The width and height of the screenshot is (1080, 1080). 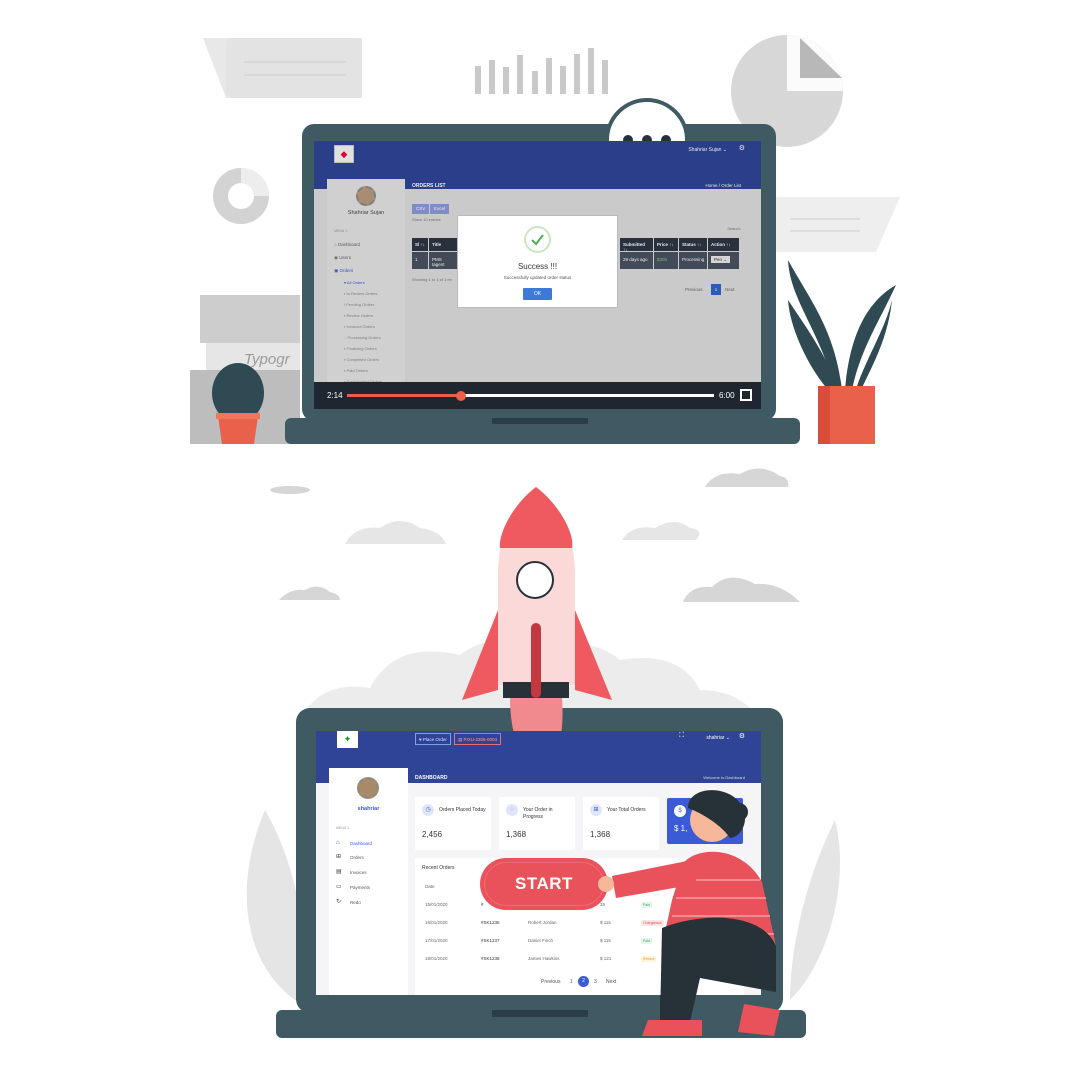 I want to click on table-cell: 18/01/2020, so click(x=436, y=958).